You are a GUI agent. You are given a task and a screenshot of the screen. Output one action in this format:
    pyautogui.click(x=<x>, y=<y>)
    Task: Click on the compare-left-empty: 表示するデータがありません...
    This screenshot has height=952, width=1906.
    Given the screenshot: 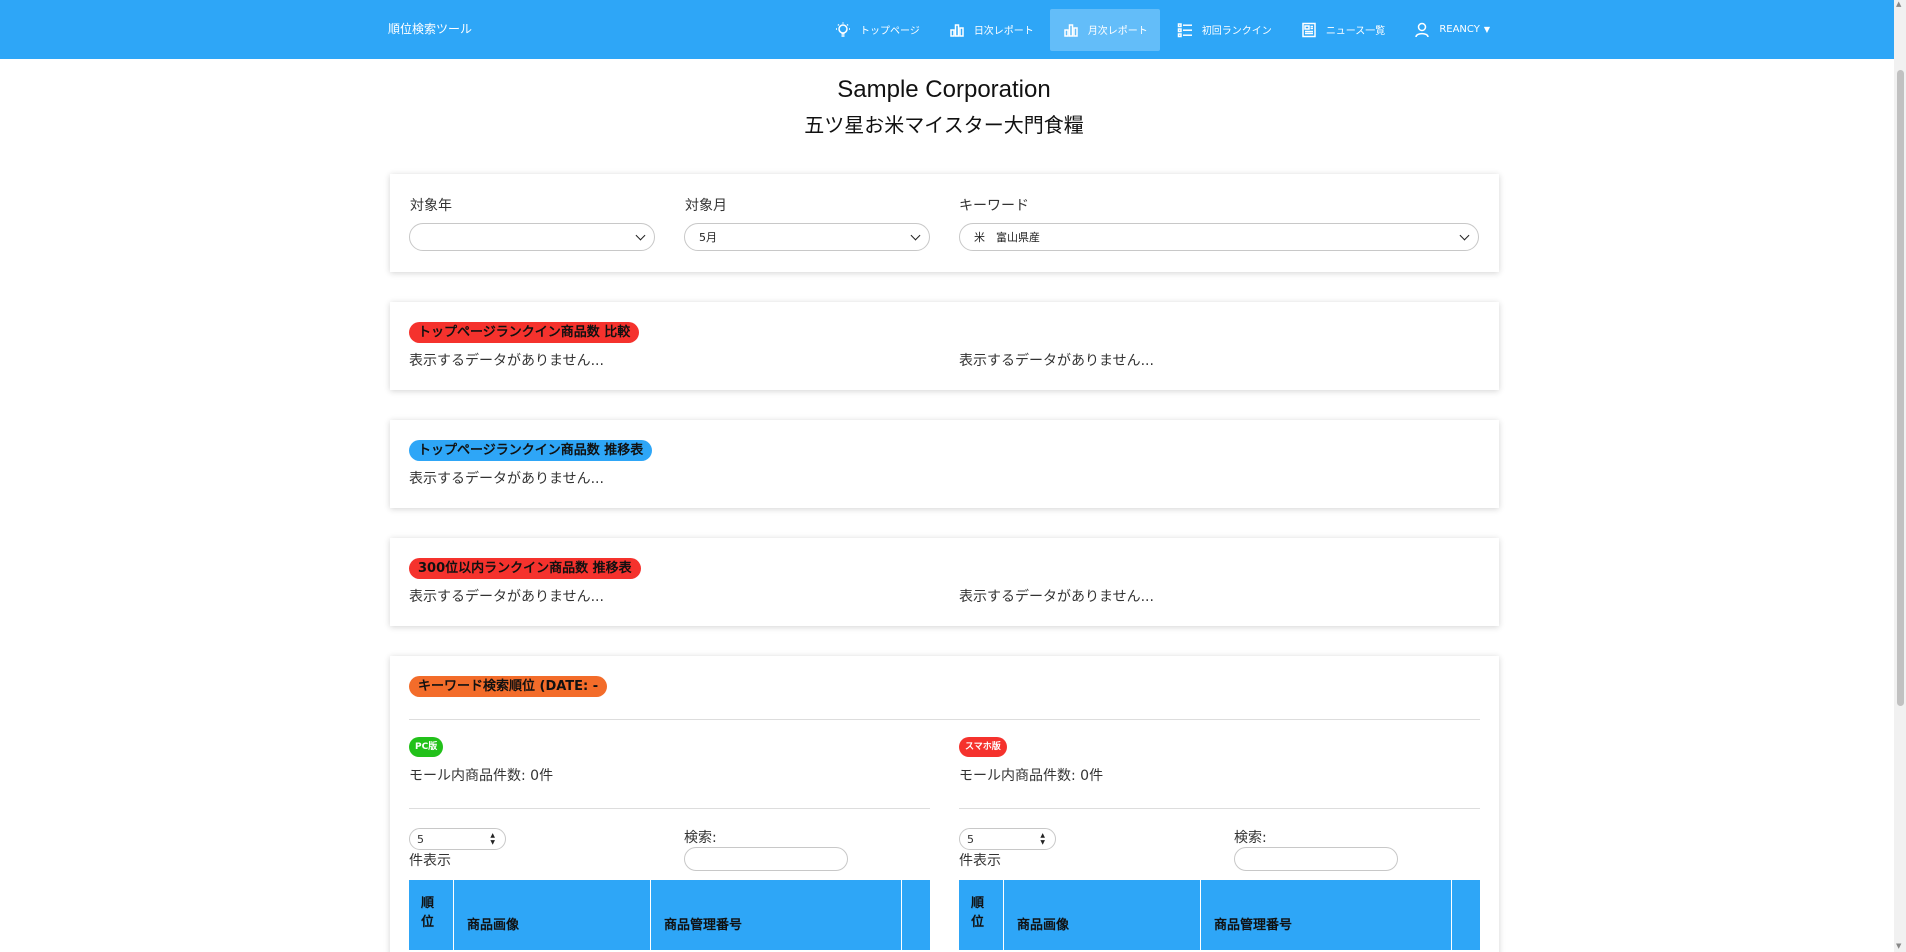 What is the action you would take?
    pyautogui.click(x=506, y=361)
    